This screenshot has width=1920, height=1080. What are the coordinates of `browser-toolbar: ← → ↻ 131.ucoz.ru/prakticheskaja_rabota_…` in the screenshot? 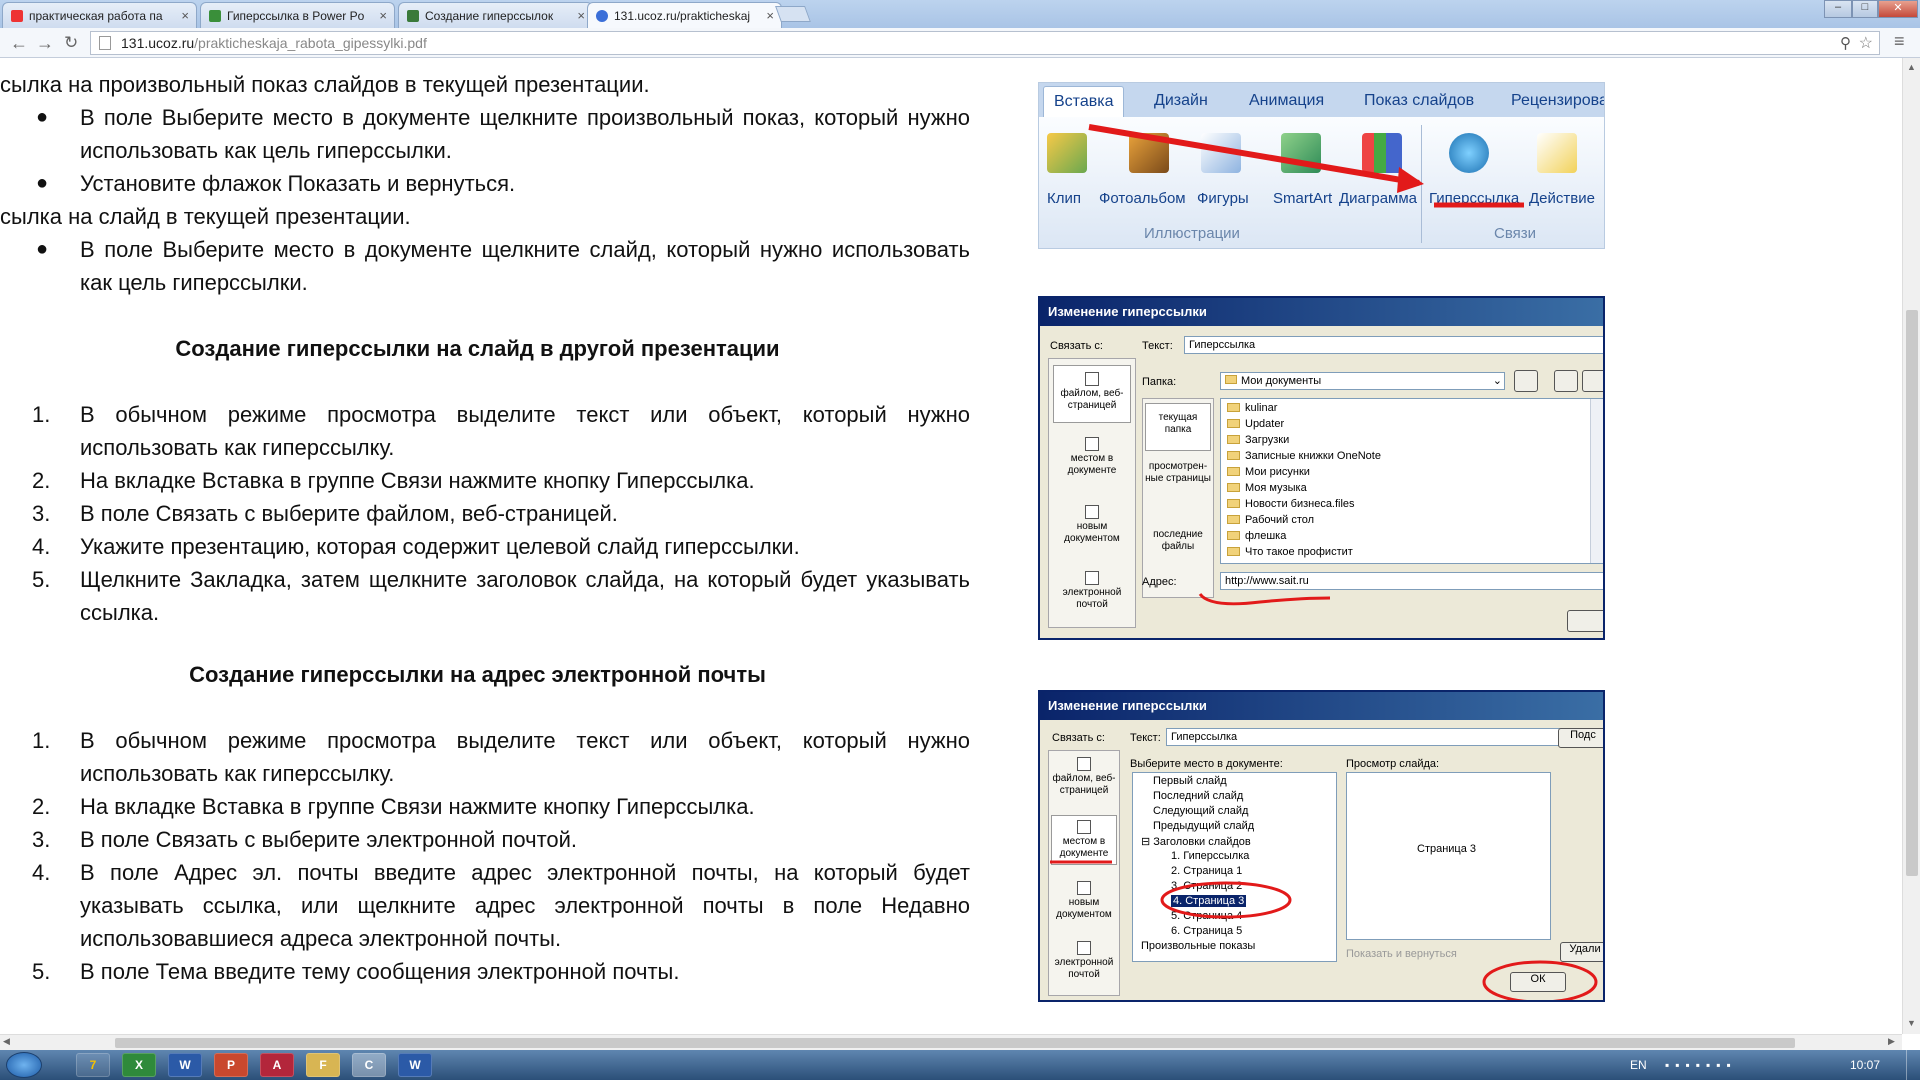 It's located at (960, 43).